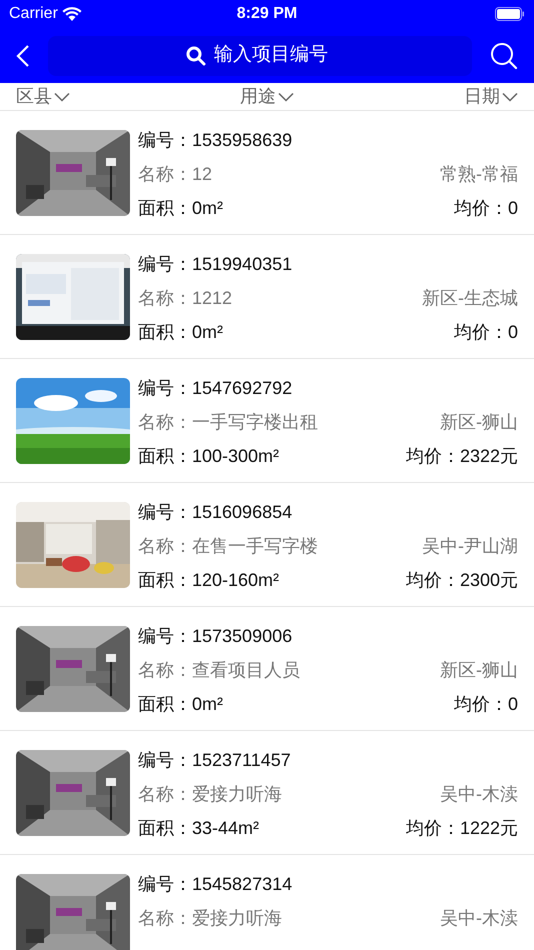  What do you see at coordinates (236, 580) in the screenshot?
I see `area-value: 120-160m²` at bounding box center [236, 580].